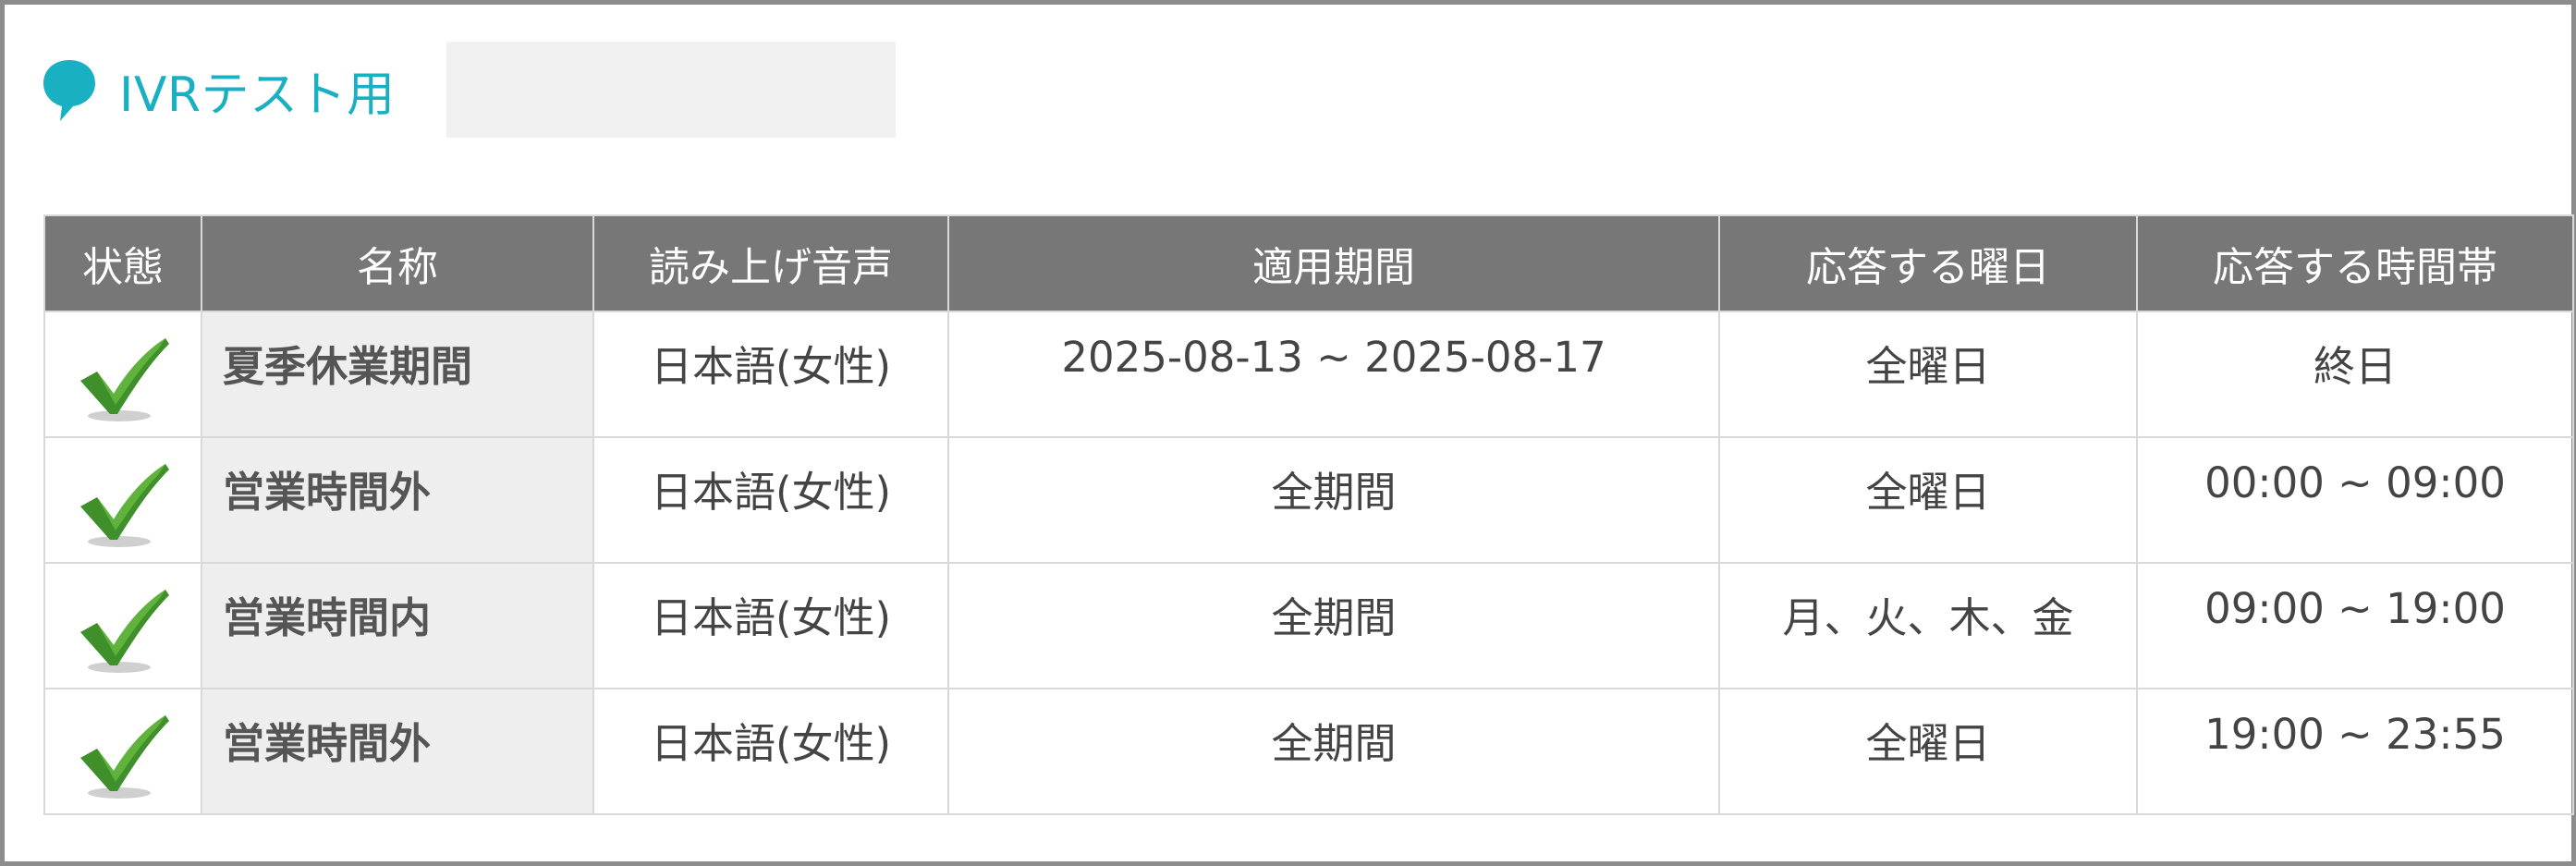 The width and height of the screenshot is (2576, 866). I want to click on table-row: 営業時間内 日本語(女性) 全期間 月、火、木、金 09:00 ~ 19:00, so click(1308, 625).